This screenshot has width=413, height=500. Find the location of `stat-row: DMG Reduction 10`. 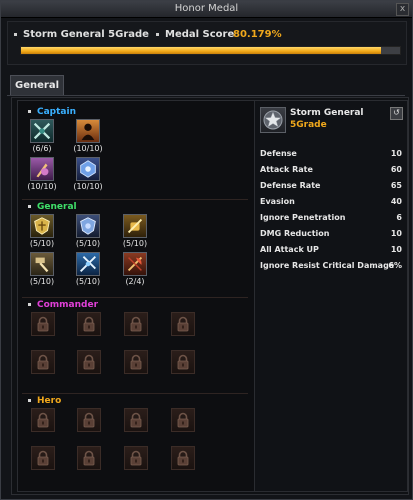

stat-row: DMG Reduction 10 is located at coordinates (331, 236).